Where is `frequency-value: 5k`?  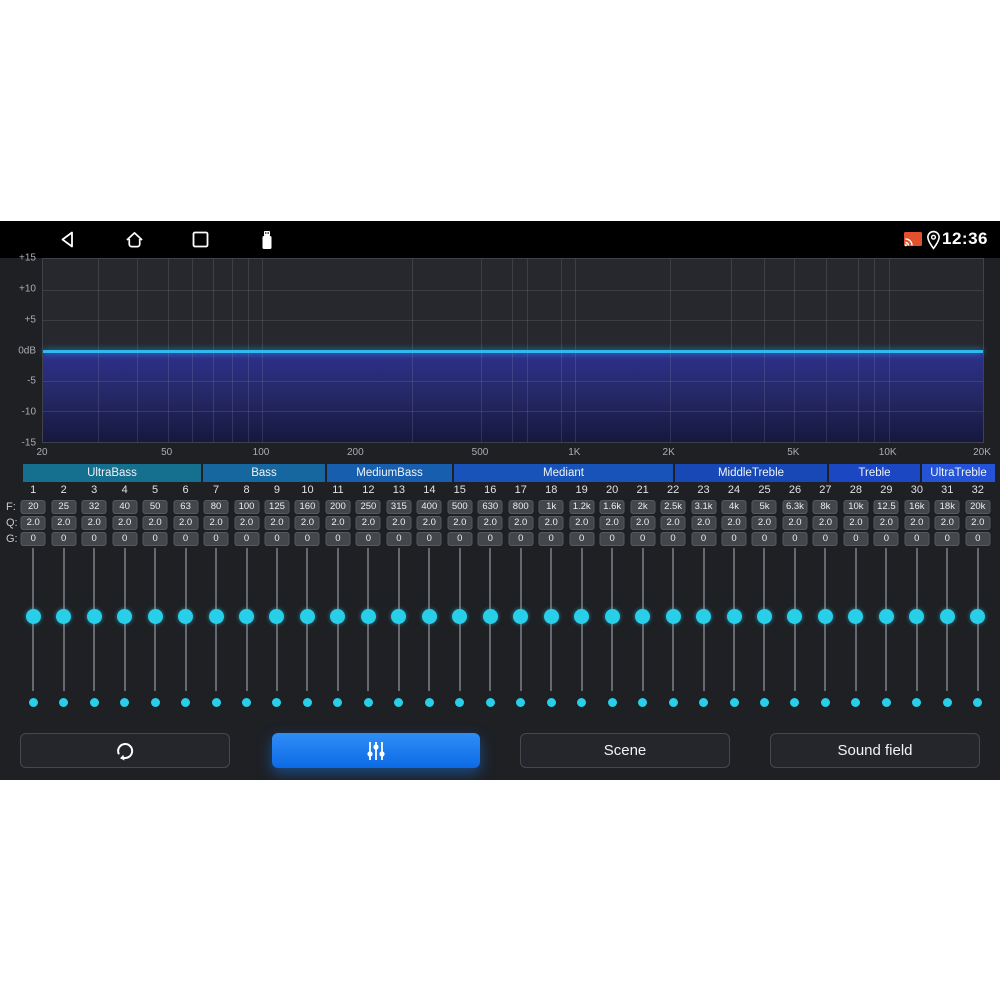 frequency-value: 5k is located at coordinates (764, 507).